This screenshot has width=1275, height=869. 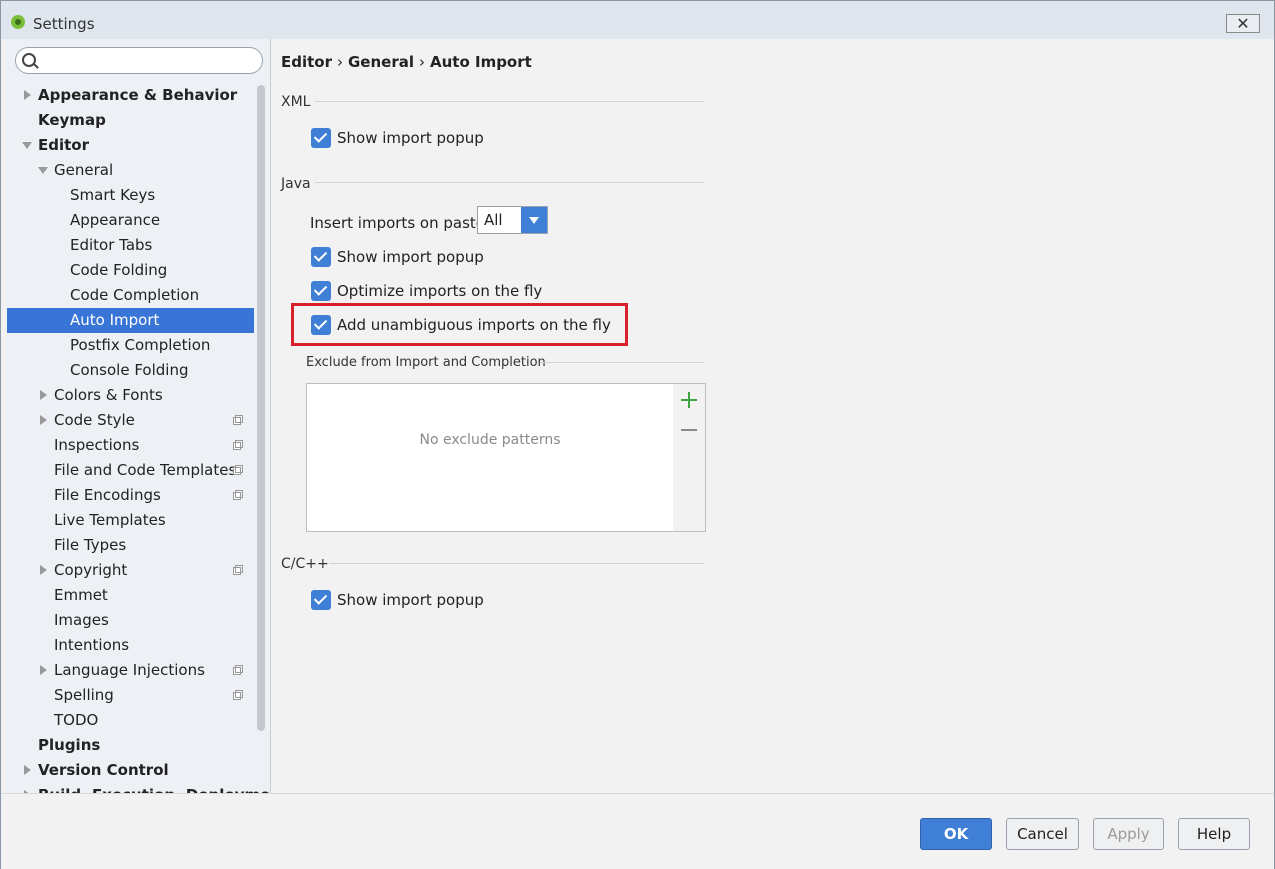 What do you see at coordinates (91, 570) in the screenshot?
I see `tree-item-label: Copyright` at bounding box center [91, 570].